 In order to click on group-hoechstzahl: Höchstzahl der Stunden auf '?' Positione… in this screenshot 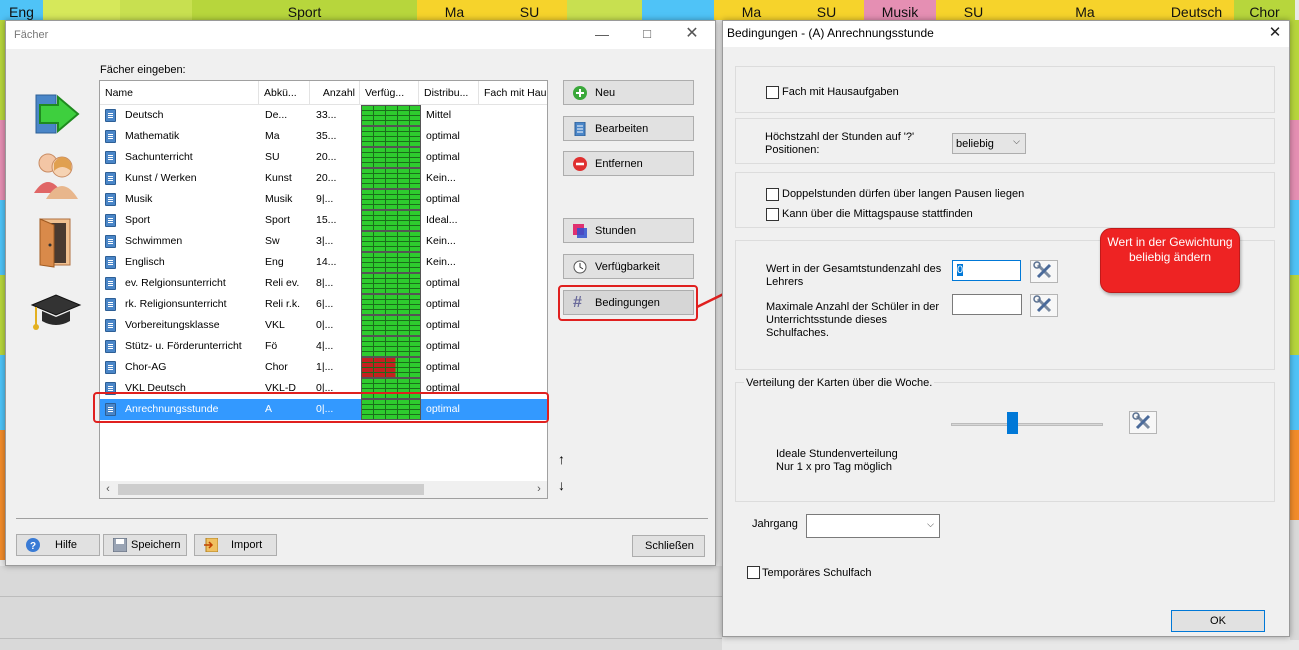, I will do `click(1005, 141)`.